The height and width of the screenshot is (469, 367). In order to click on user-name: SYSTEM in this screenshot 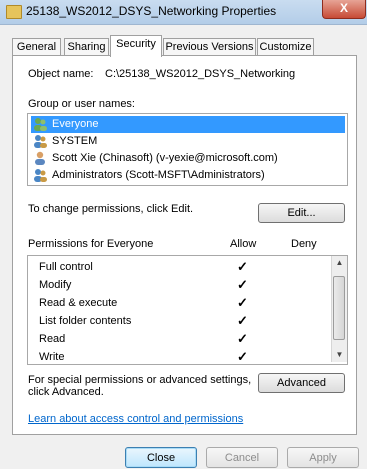, I will do `click(75, 141)`.